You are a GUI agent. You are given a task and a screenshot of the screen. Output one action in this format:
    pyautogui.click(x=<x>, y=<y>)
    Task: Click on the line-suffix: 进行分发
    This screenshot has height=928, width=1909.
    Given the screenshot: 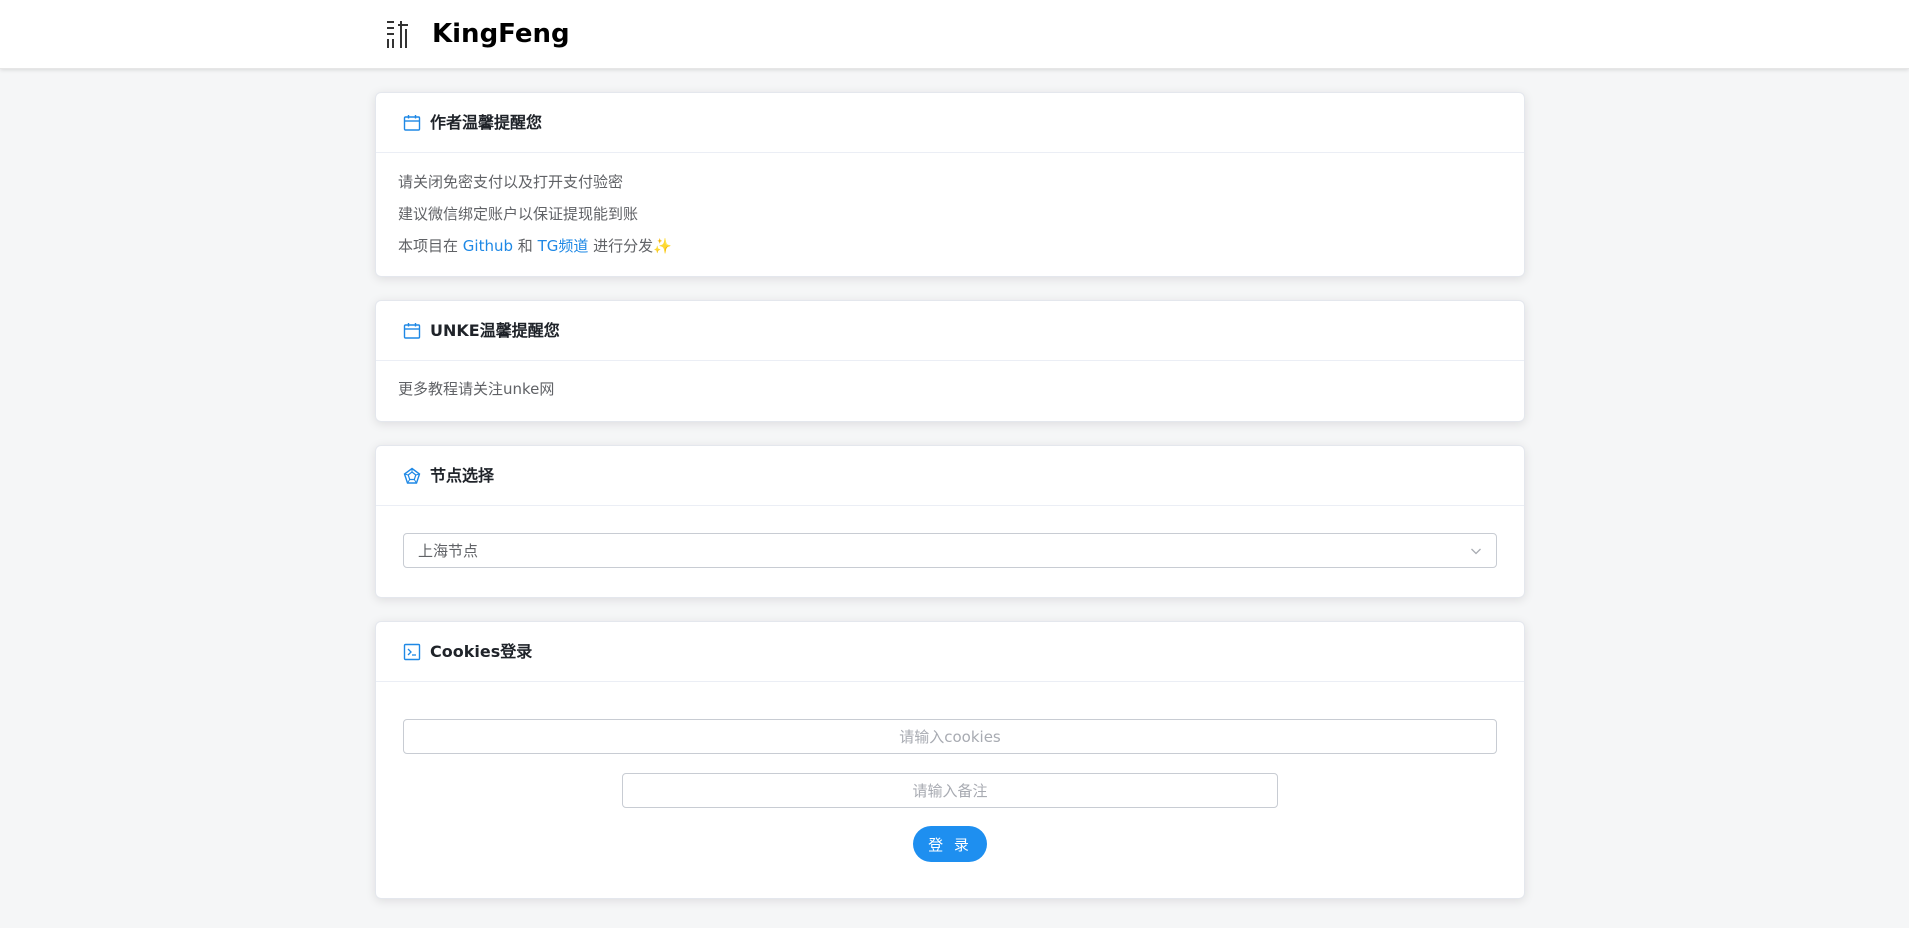 What is the action you would take?
    pyautogui.click(x=623, y=246)
    